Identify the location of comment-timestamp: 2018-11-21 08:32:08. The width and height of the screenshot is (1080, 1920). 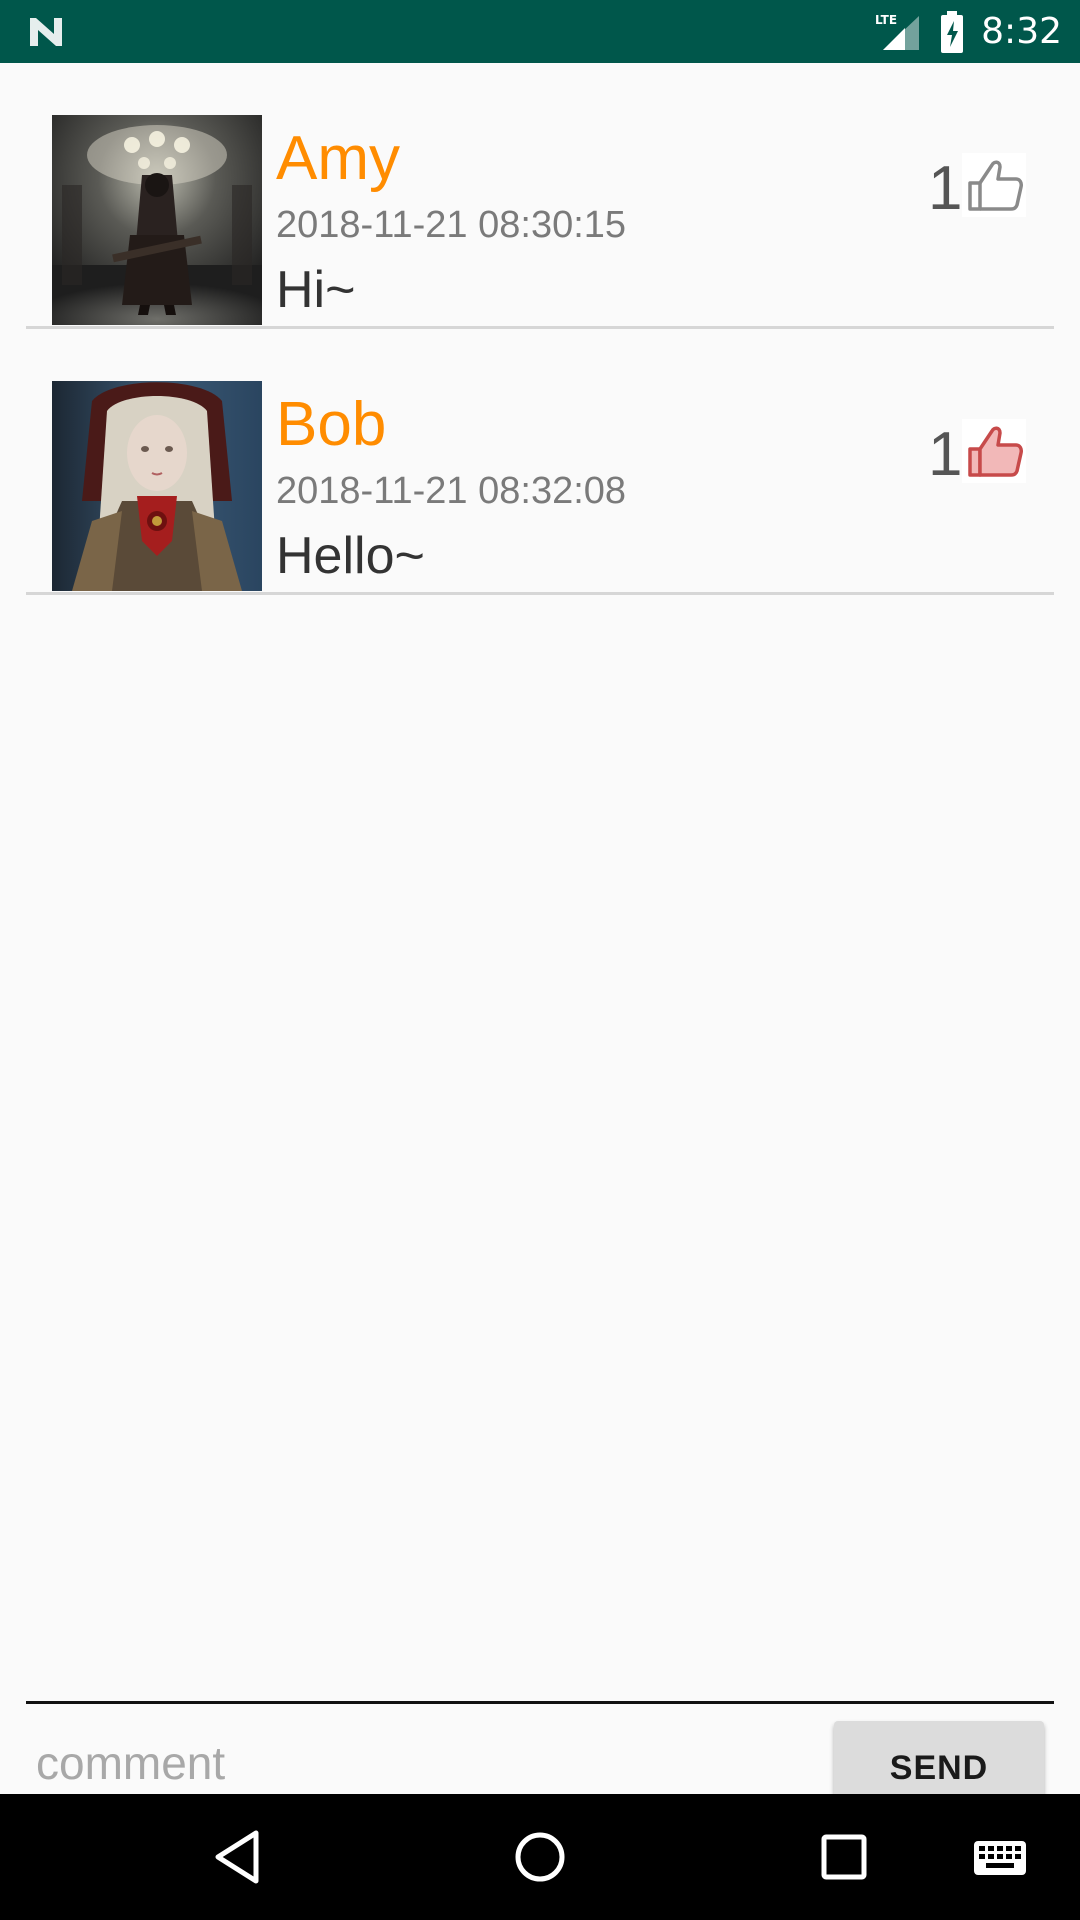
(451, 491).